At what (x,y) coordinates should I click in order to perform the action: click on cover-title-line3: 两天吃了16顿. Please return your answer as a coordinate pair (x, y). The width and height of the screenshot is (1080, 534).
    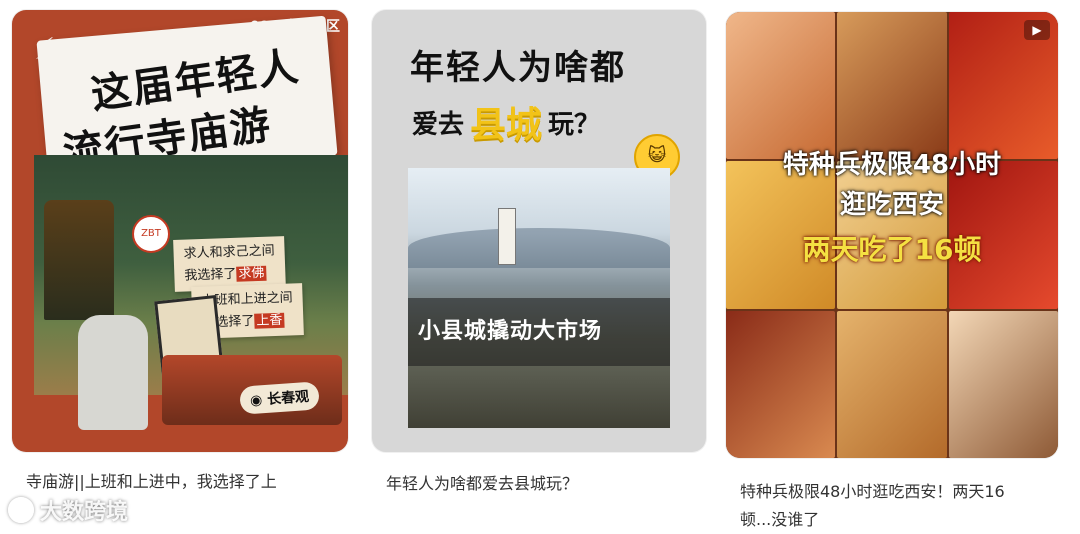
    Looking at the image, I should click on (892, 249).